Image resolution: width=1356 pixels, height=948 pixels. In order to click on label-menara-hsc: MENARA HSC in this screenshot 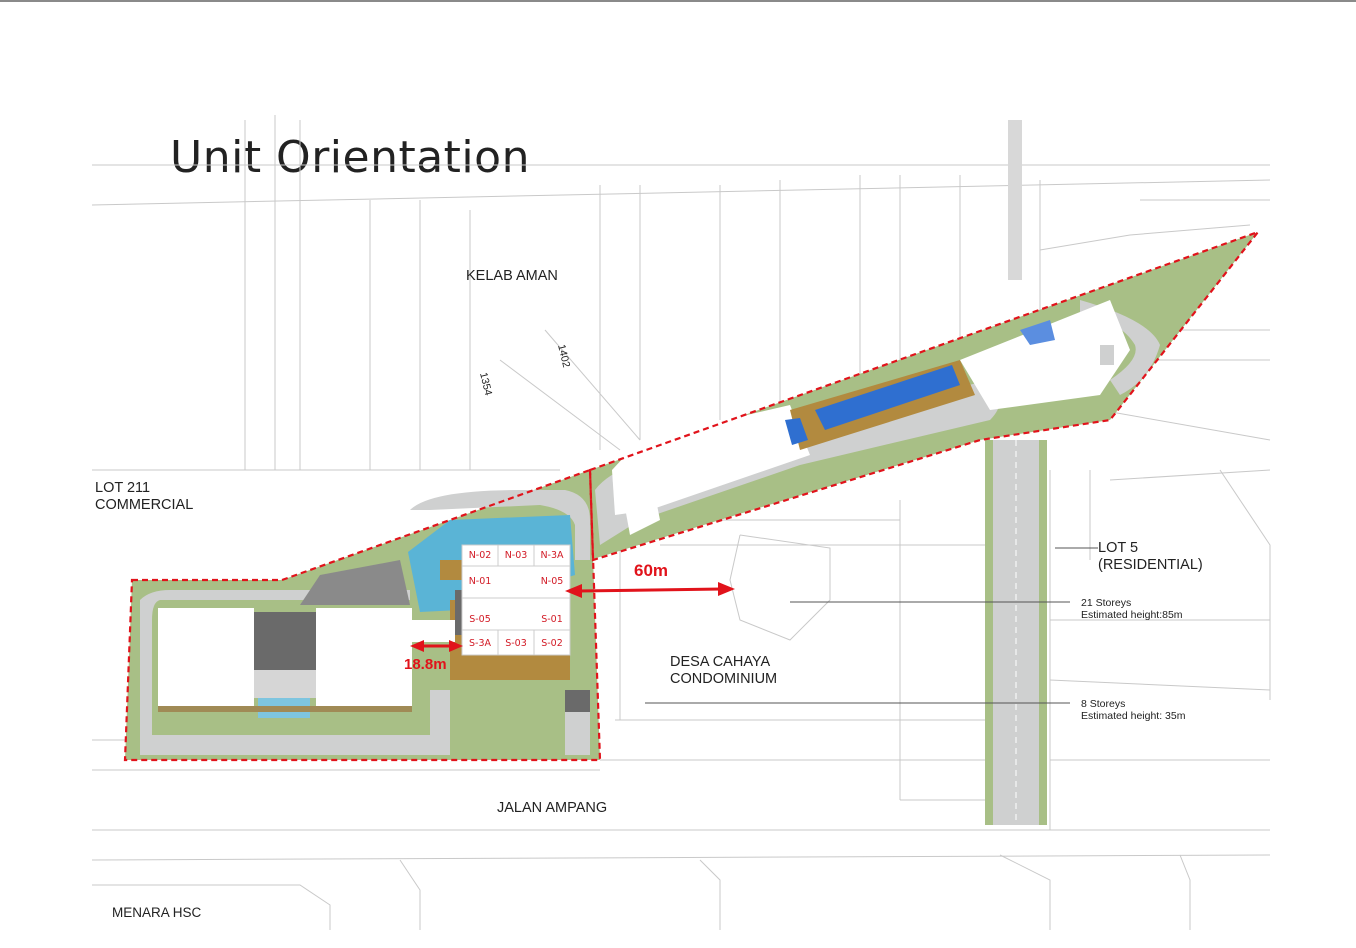, I will do `click(157, 912)`.